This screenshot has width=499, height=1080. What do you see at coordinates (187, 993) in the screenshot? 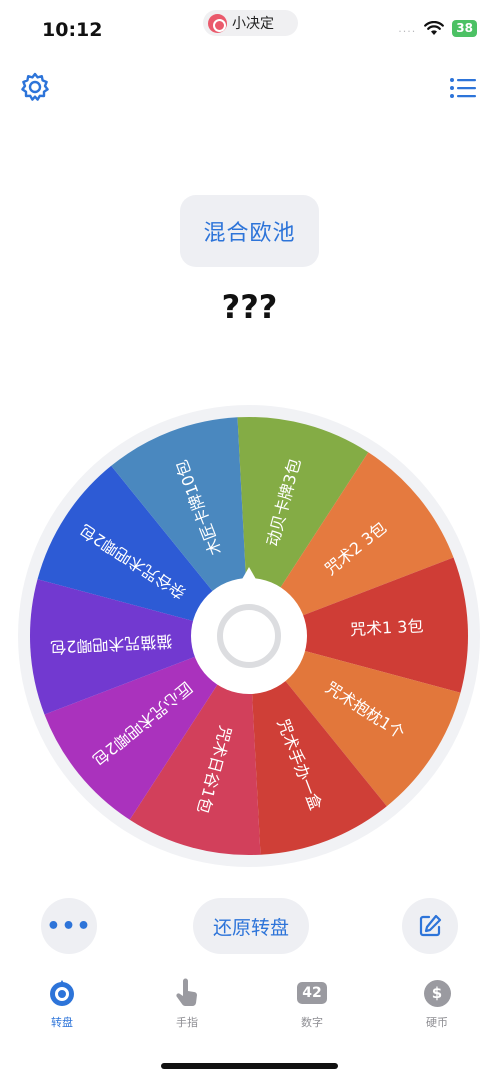
I see `finger-icon` at bounding box center [187, 993].